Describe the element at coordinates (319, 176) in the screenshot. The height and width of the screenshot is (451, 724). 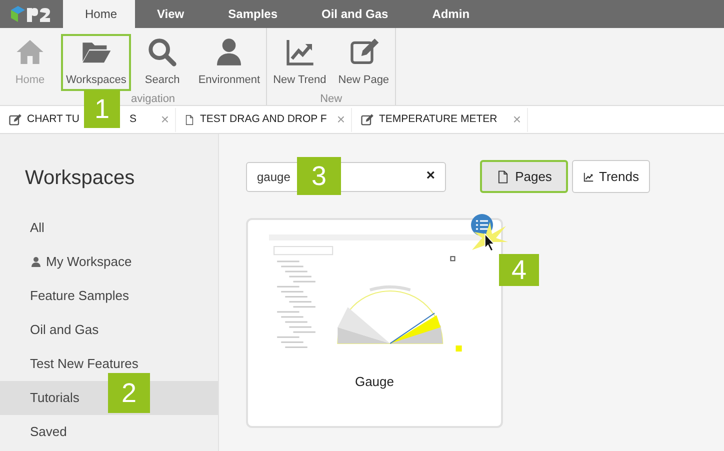
I see `step-callout-tooltip: 3` at that location.